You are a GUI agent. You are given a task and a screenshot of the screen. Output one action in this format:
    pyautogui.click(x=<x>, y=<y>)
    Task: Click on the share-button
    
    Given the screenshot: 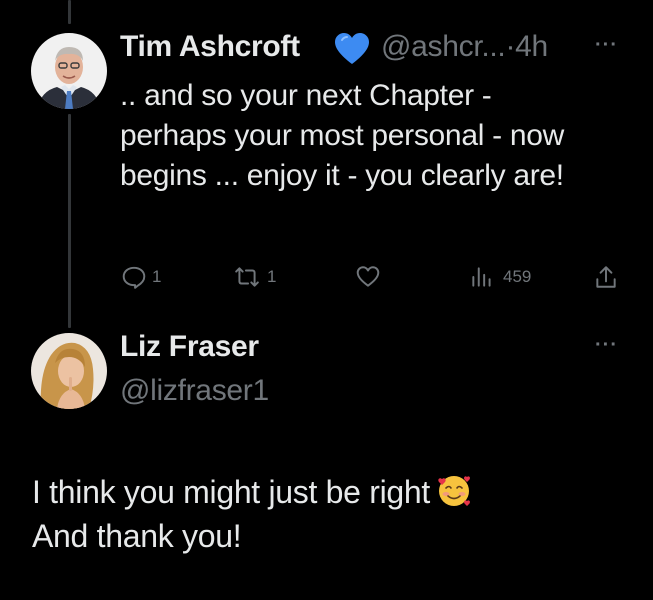 What is the action you would take?
    pyautogui.click(x=606, y=277)
    